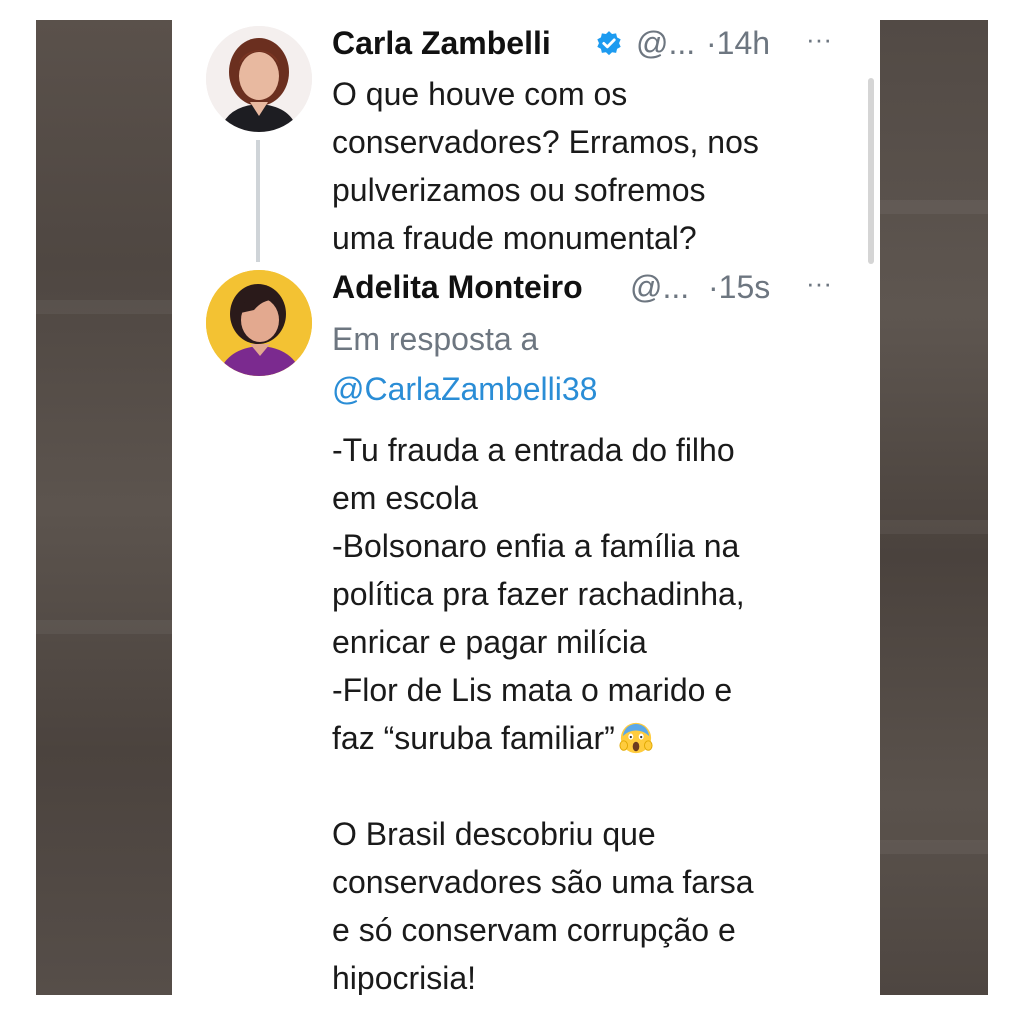 The height and width of the screenshot is (1011, 1024). I want to click on tweet1-line: conservadores? Erramos, nos, so click(545, 142).